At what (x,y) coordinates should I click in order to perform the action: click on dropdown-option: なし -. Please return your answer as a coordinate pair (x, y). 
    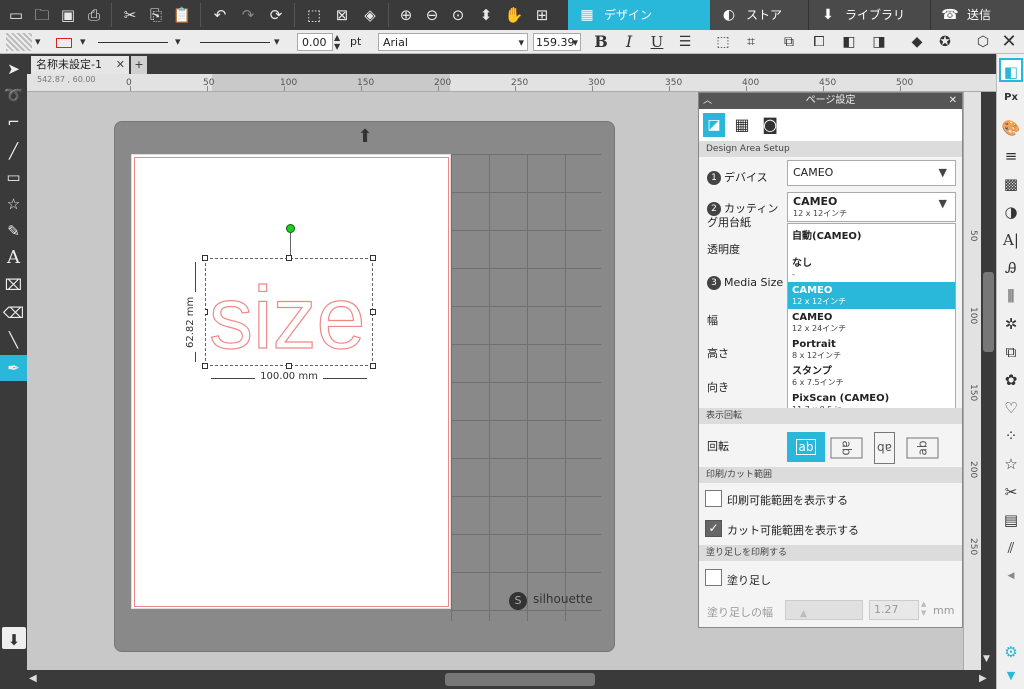
    Looking at the image, I should click on (871, 268).